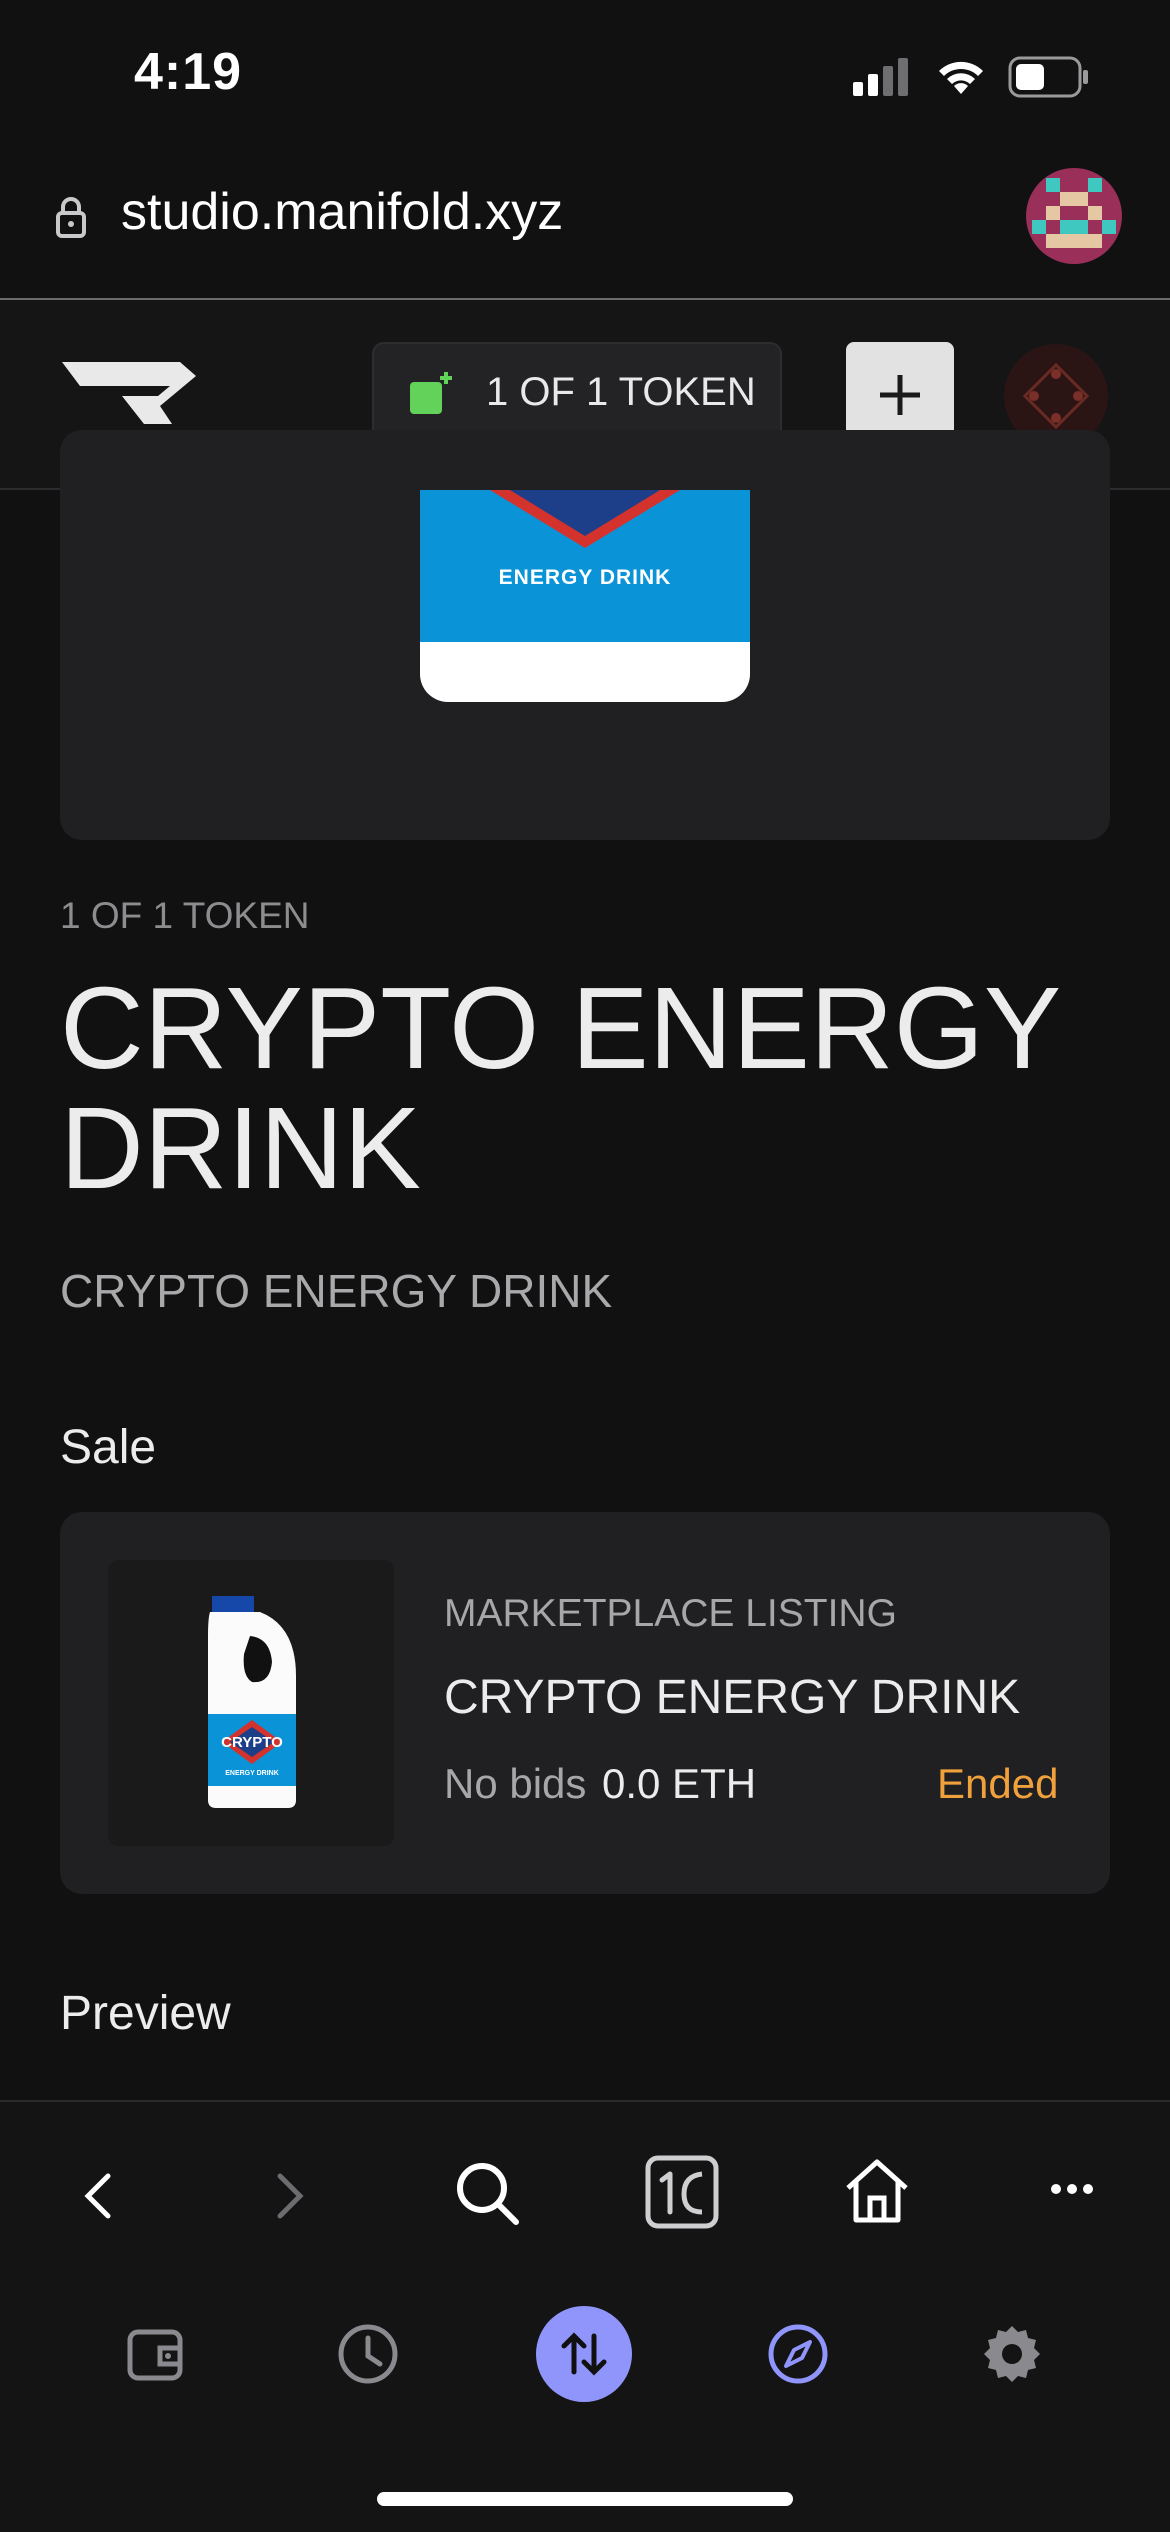 The width and height of the screenshot is (1170, 2532). I want to click on browser-compass-icon, so click(798, 2354).